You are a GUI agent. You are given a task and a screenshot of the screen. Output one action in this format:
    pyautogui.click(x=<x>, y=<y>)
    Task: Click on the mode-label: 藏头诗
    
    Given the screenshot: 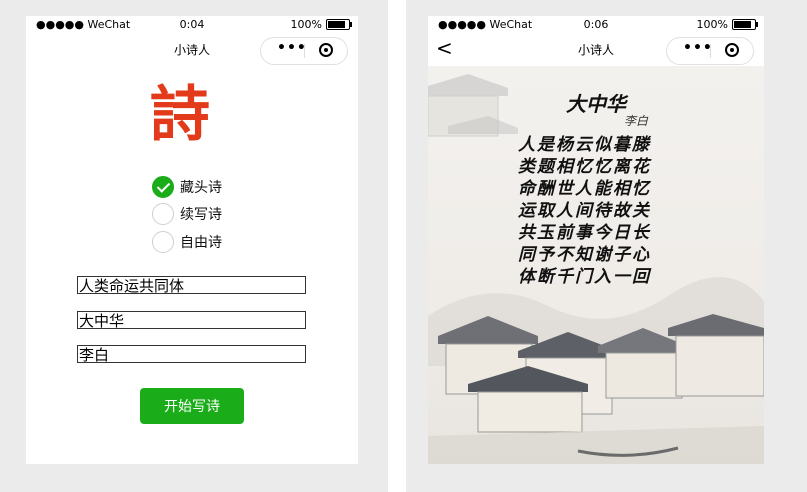 What is the action you would take?
    pyautogui.click(x=201, y=188)
    